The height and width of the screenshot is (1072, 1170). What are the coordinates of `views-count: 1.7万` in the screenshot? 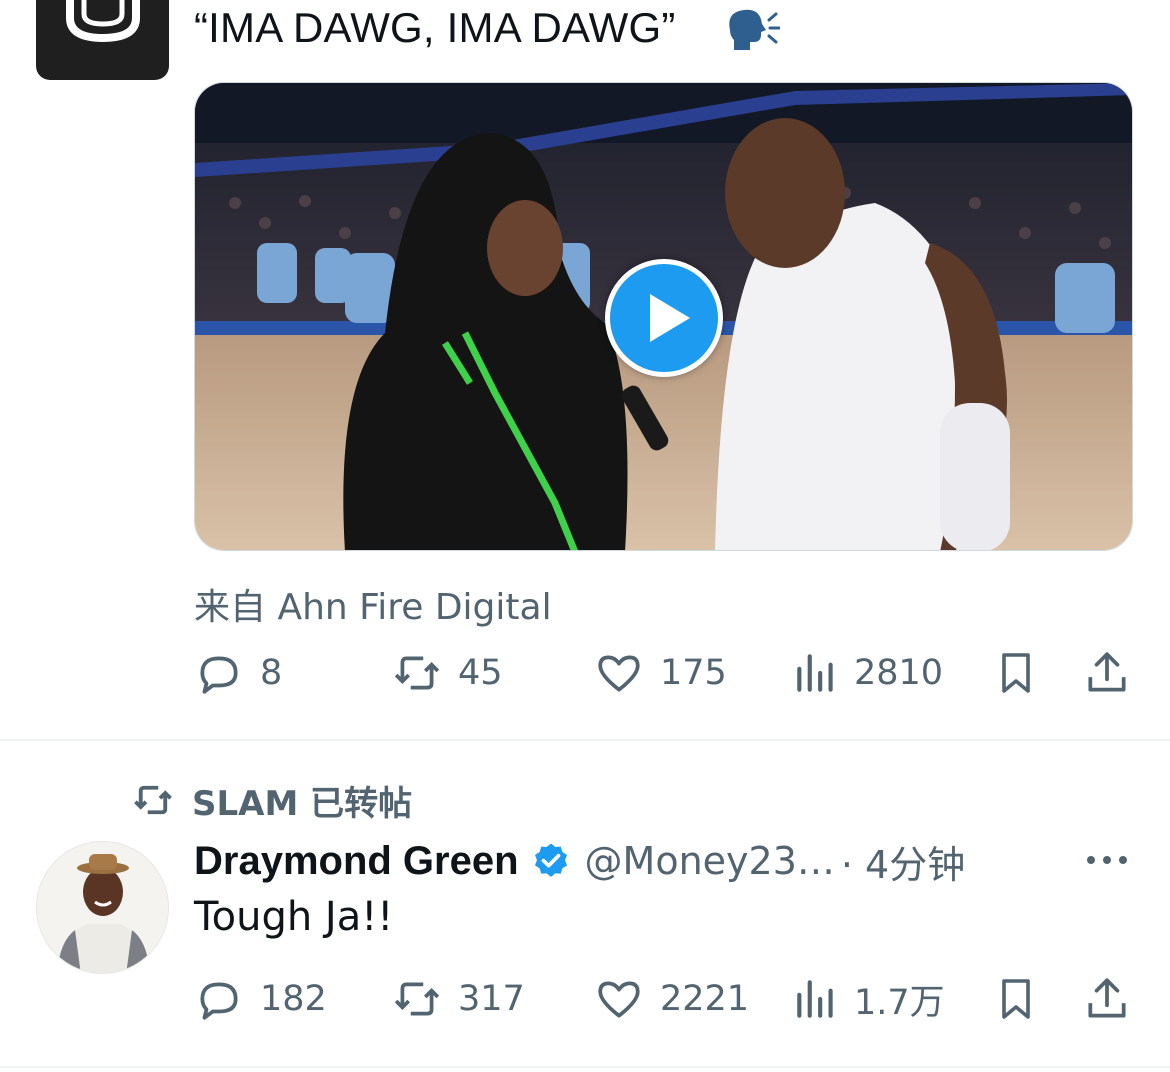 It's located at (899, 1002).